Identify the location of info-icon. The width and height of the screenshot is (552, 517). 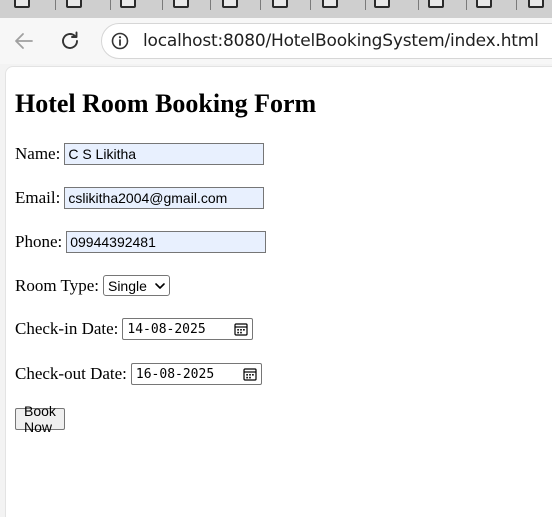
(120, 41).